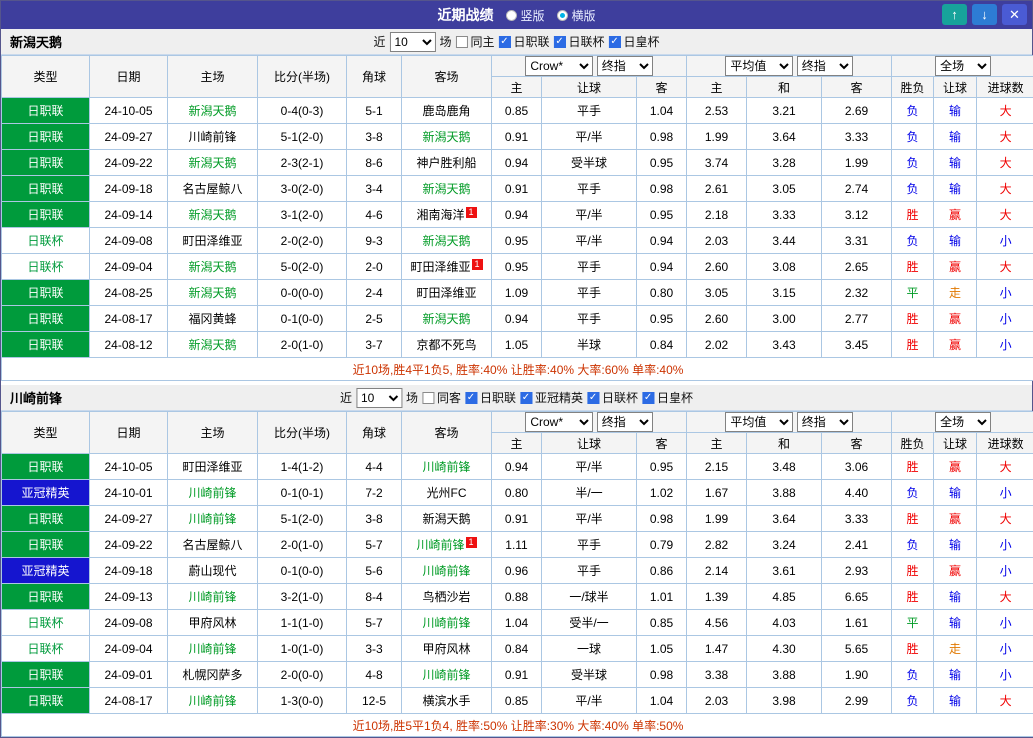  I want to click on home-team-cell: 甲府风林, so click(213, 623).